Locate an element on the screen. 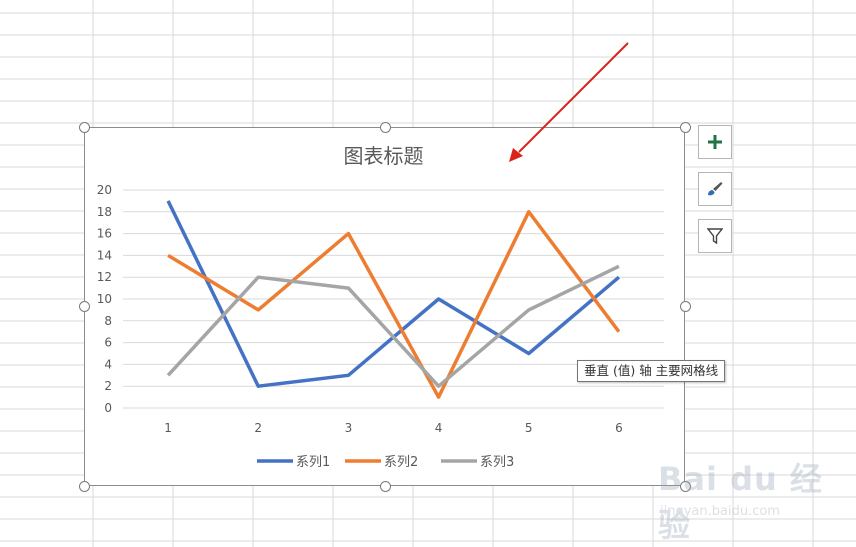 The height and width of the screenshot is (547, 856). y-tick-label: 16 is located at coordinates (104, 234).